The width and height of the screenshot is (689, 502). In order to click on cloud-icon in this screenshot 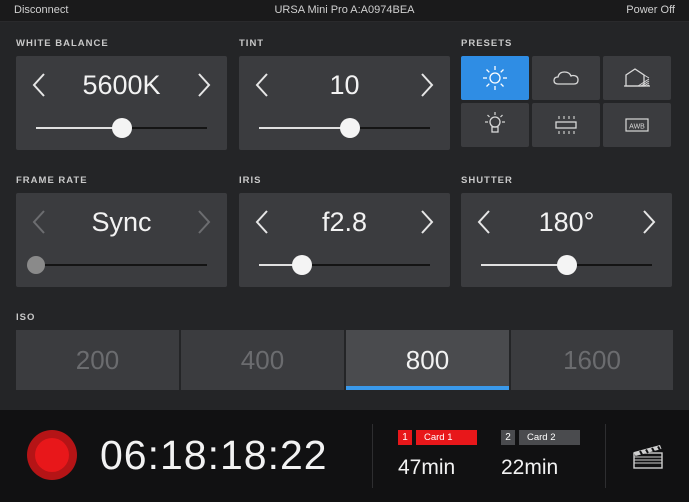, I will do `click(566, 78)`.